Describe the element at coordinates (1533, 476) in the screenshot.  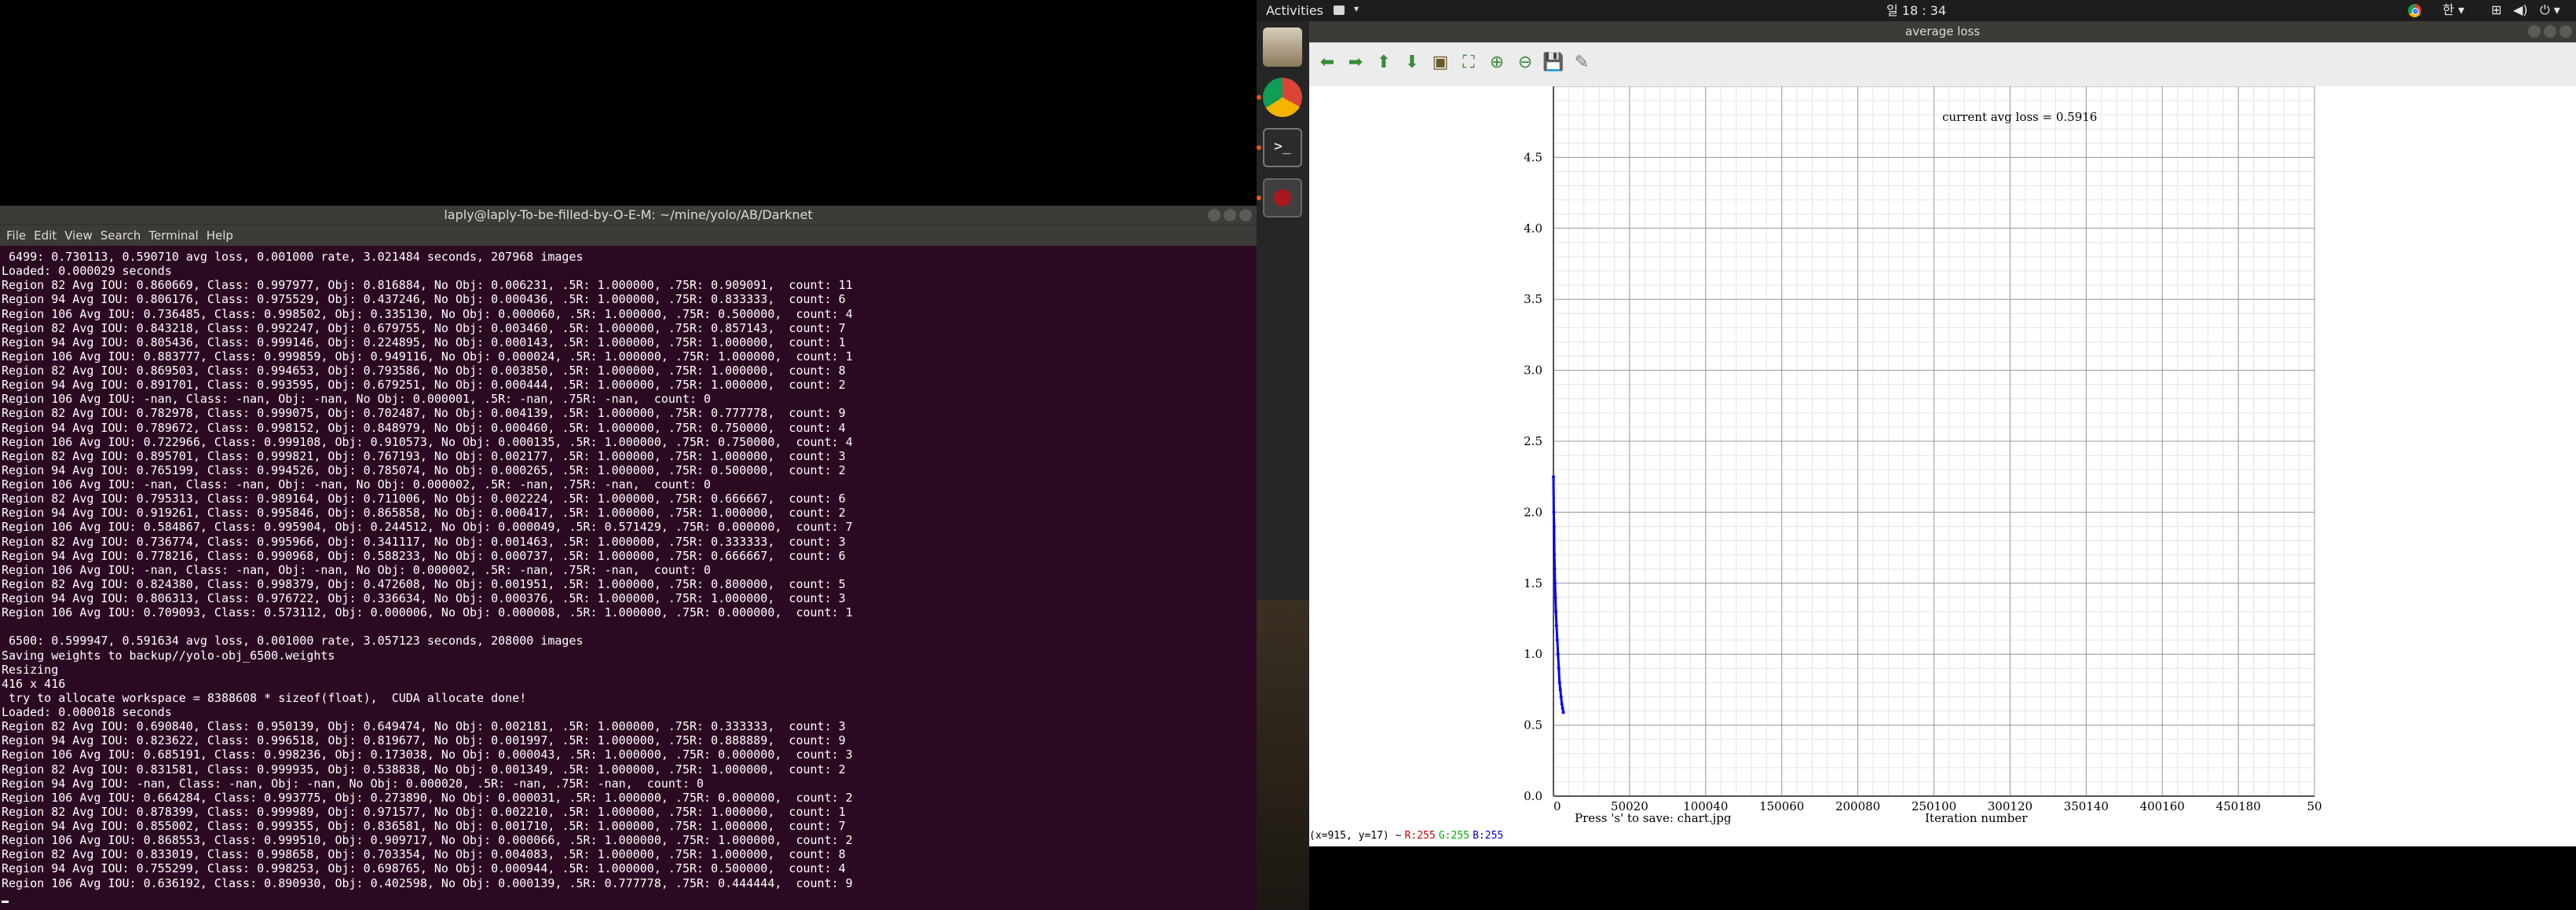
I see `chart-y-ticks: 0.0 0.5 1.0 1.5 2.0 2.5 3.0 3.5 4.0 4.5` at that location.